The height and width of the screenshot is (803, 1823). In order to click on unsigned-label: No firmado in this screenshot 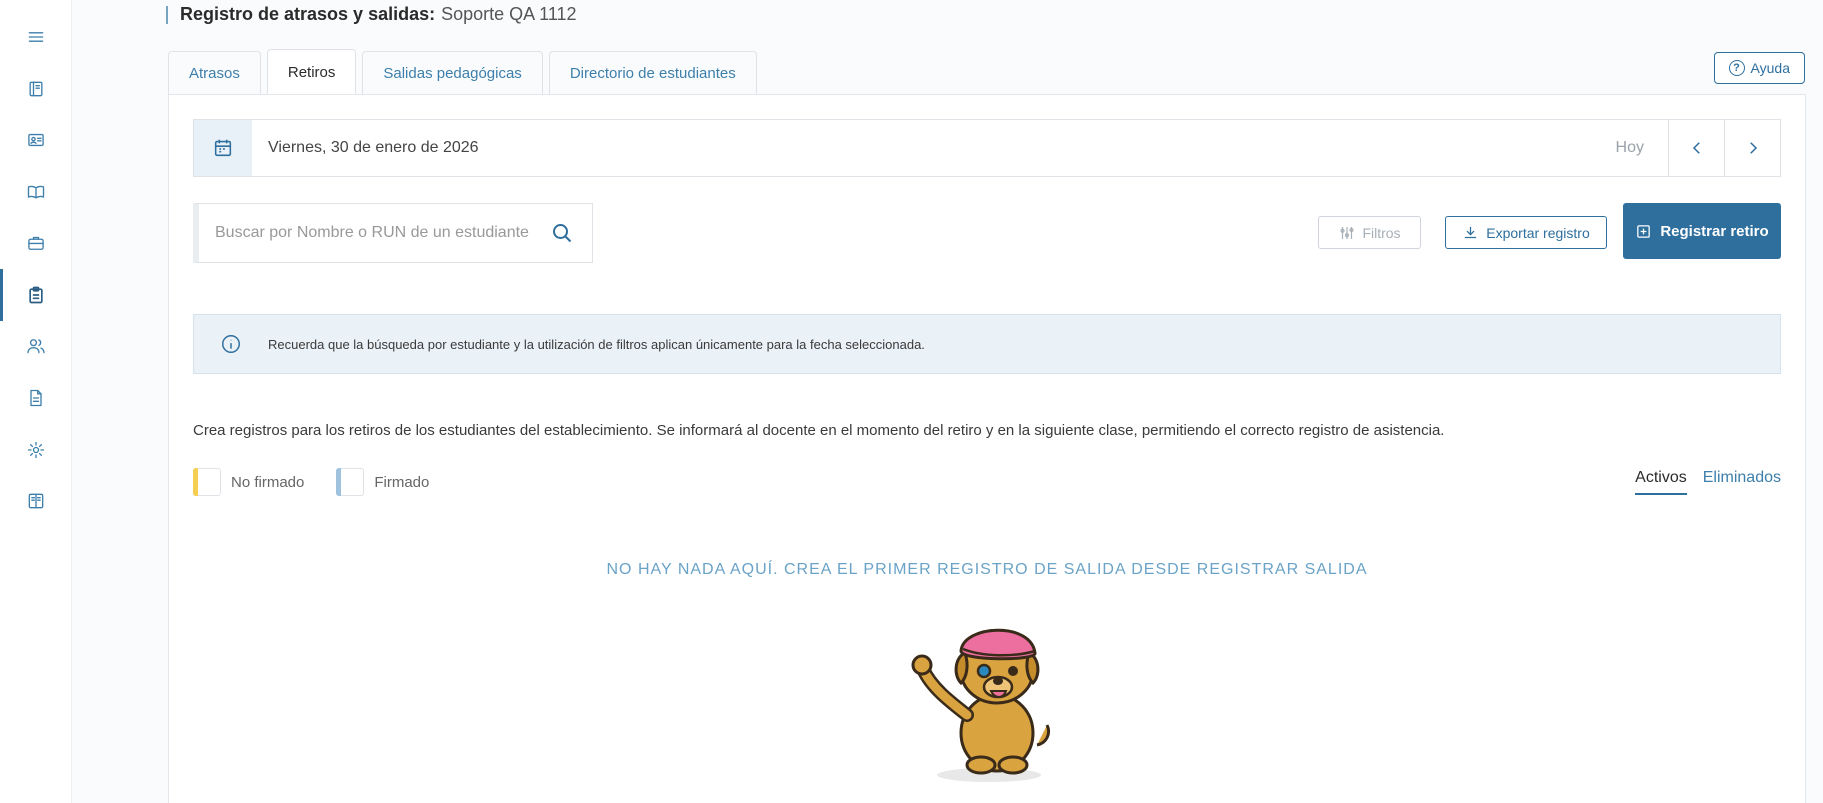, I will do `click(268, 482)`.